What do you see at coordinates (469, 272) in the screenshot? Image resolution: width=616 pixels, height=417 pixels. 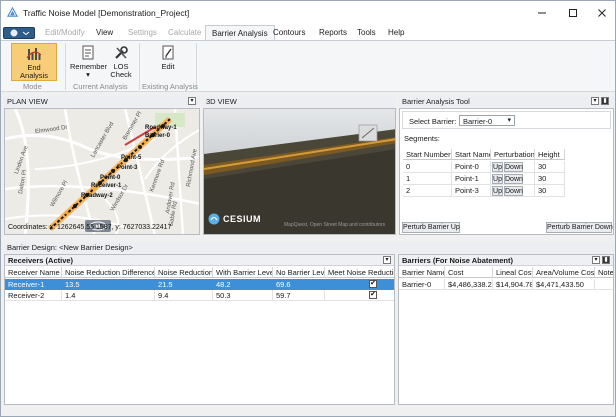 I see `column-header: Cost` at bounding box center [469, 272].